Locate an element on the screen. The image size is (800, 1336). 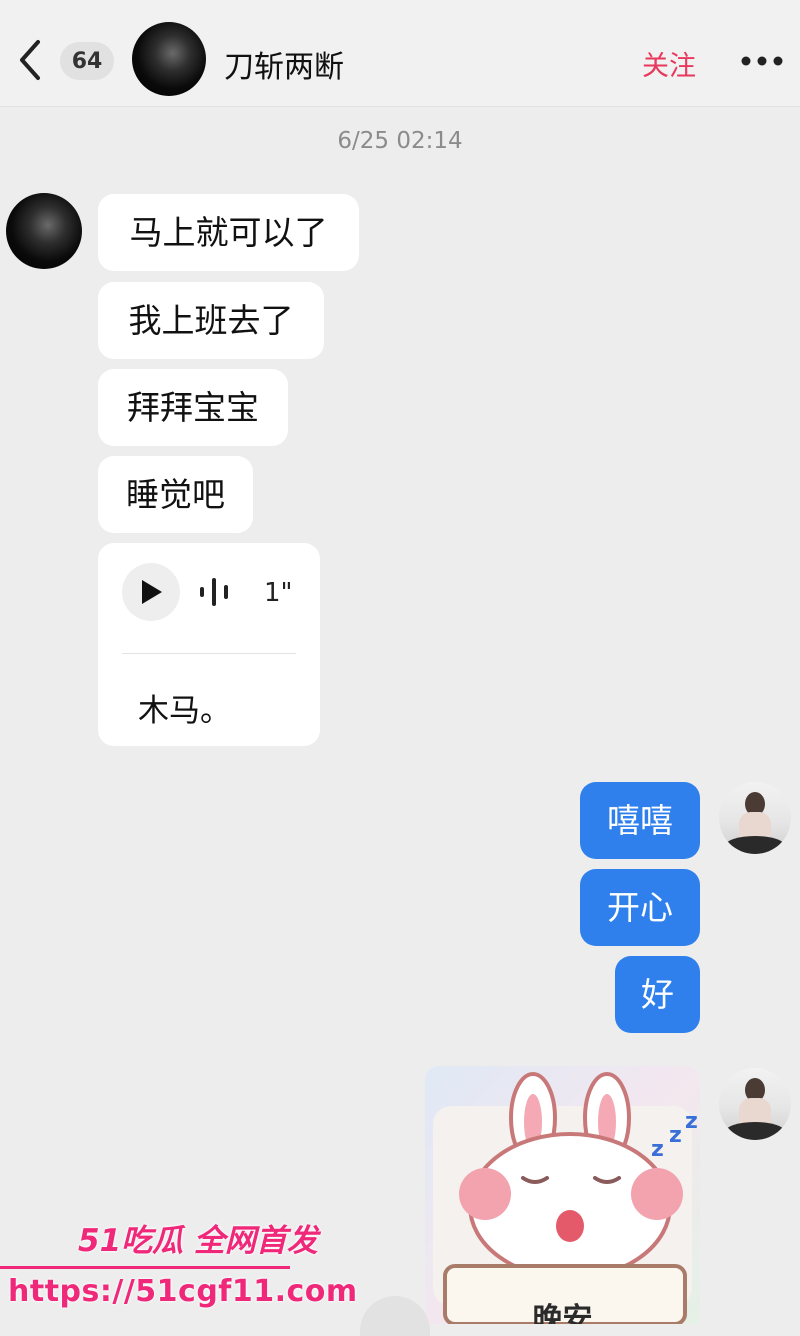
sleeping-bunny-sticker: z z z 晚安 is located at coordinates (562, 1195).